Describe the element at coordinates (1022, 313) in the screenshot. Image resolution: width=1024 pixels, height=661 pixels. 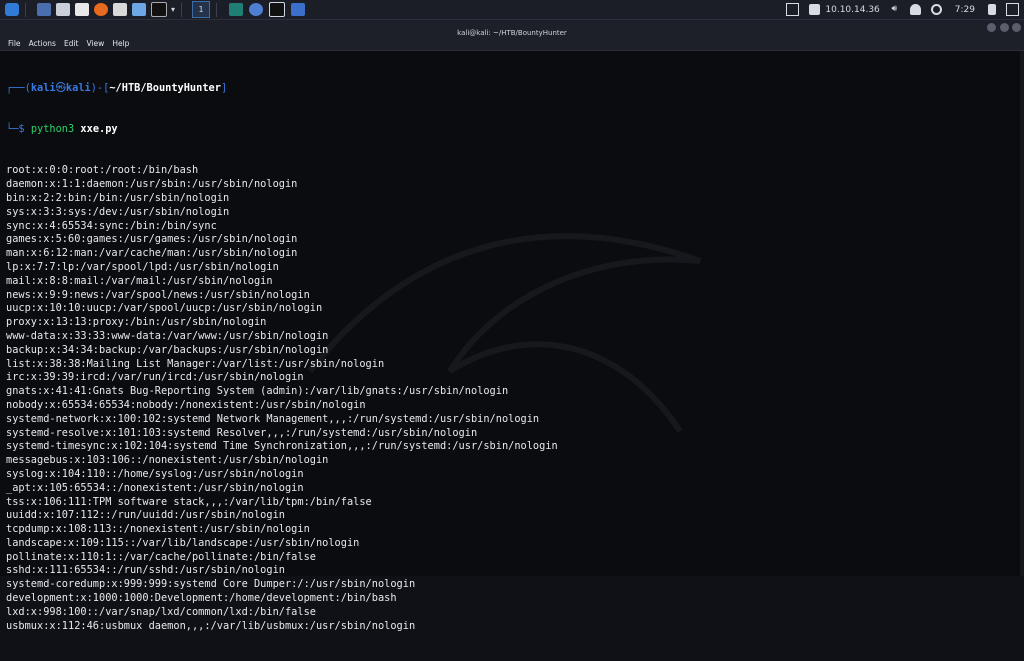
I see `scrollbar` at that location.